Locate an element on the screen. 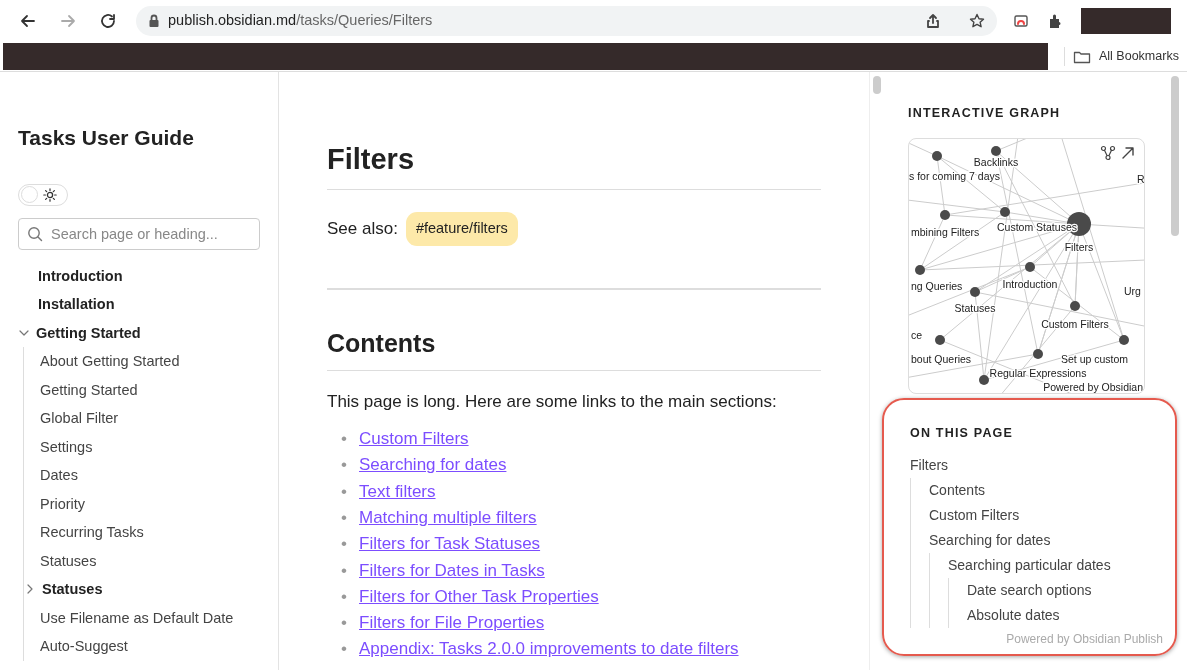 The height and width of the screenshot is (670, 1187). nav-item: Recurring Tasks is located at coordinates (150, 532).